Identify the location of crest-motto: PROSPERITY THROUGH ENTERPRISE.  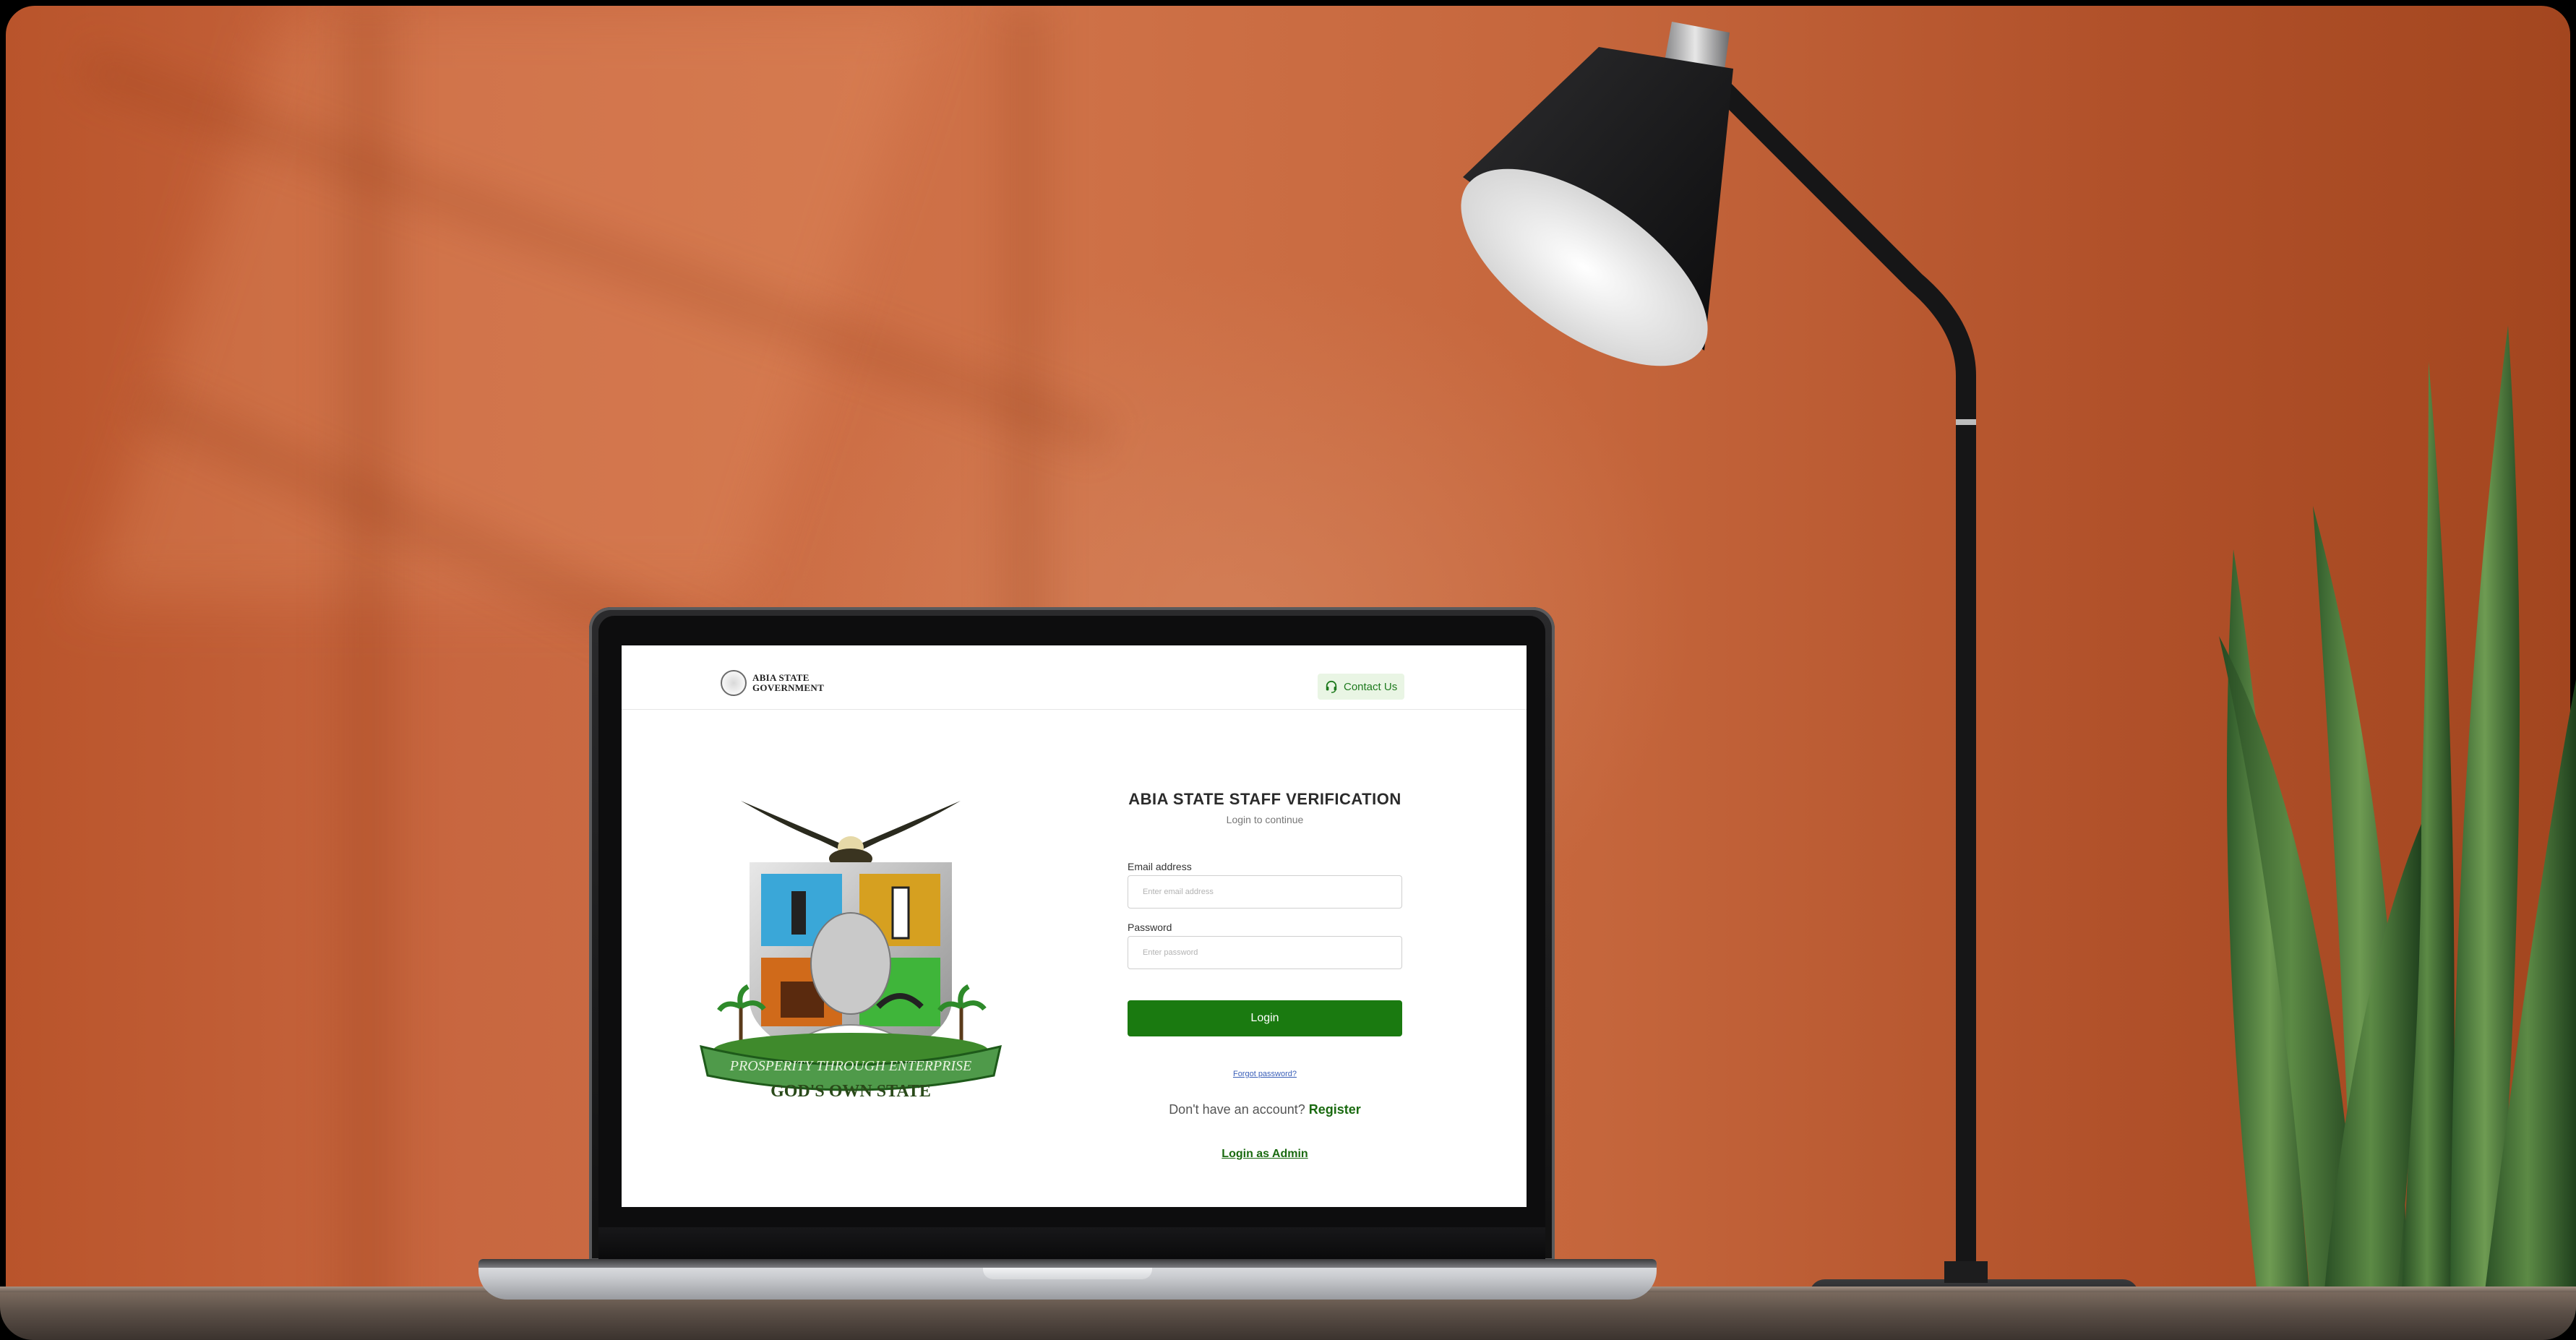
(850, 1066).